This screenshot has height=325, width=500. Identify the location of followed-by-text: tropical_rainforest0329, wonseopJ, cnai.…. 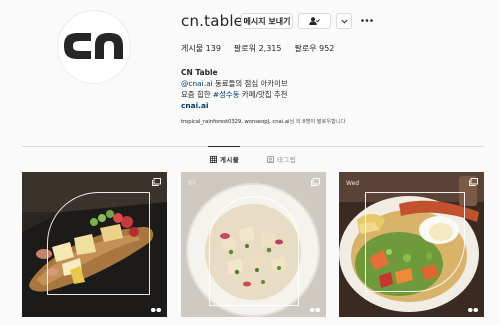
(263, 121).